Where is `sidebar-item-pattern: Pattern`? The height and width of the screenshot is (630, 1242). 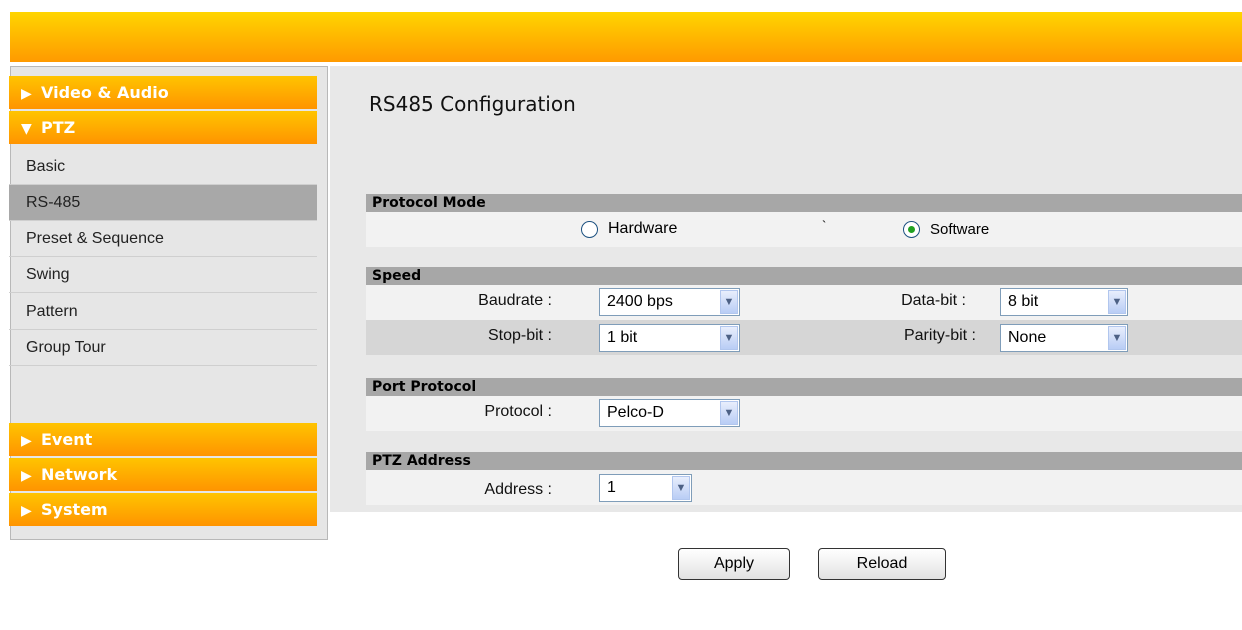 sidebar-item-pattern: Pattern is located at coordinates (163, 312).